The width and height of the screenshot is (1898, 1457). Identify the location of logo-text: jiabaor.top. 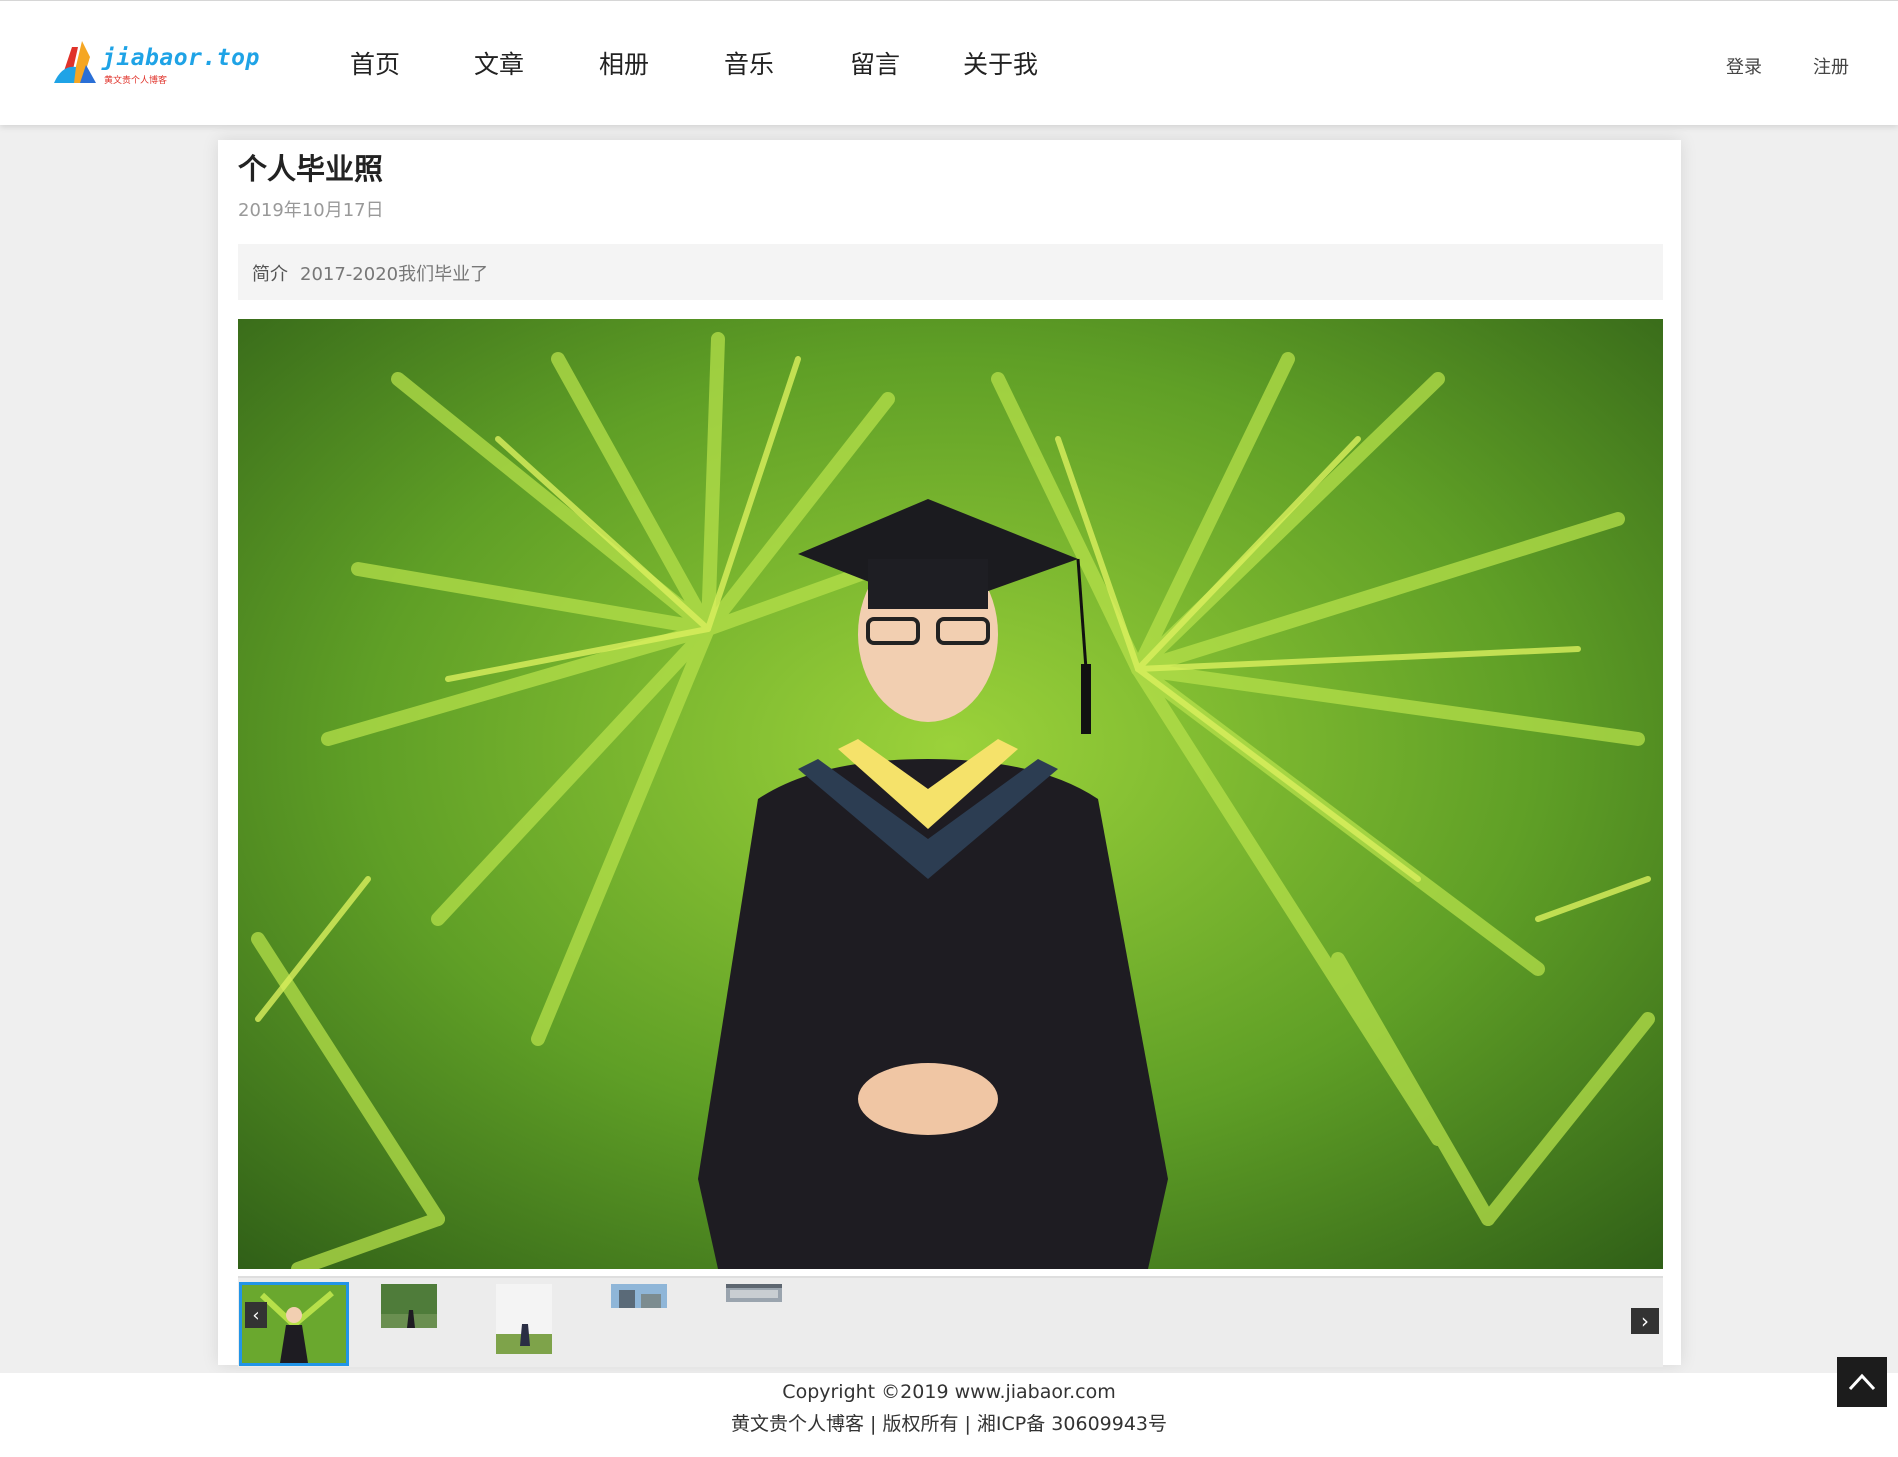
(181, 58).